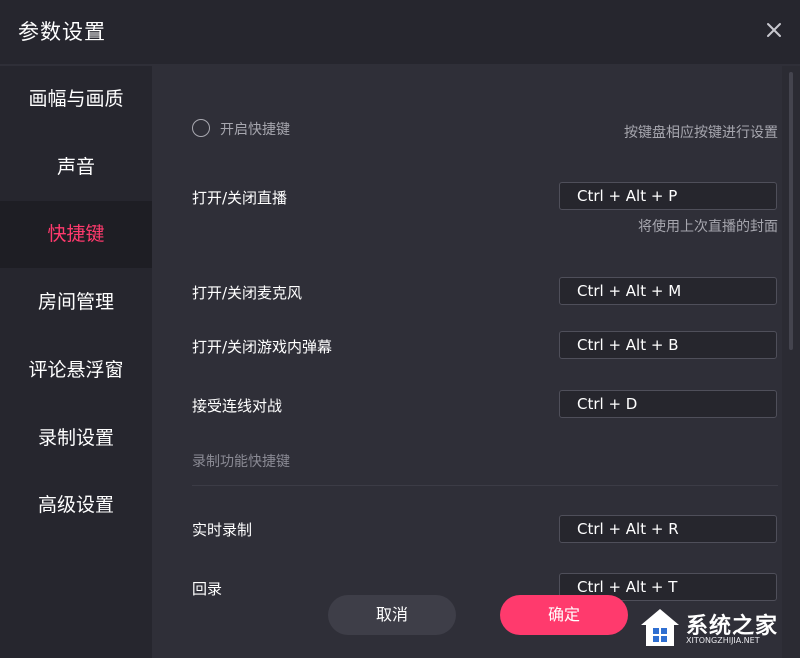  Describe the element at coordinates (660, 627) in the screenshot. I see `house-logo-icon` at that location.